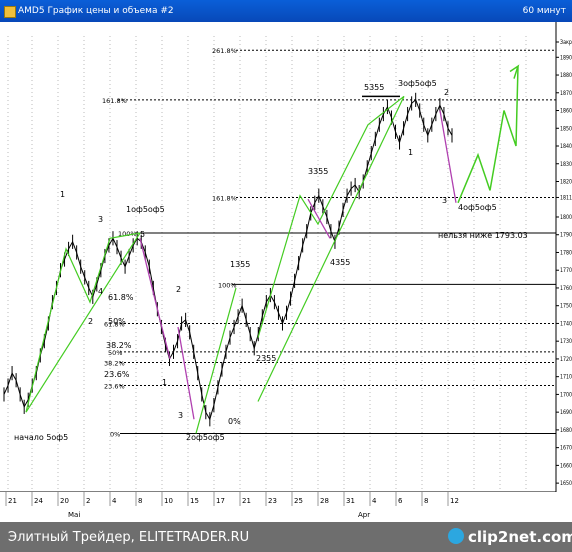 Image resolution: width=572 pixels, height=552 pixels. Describe the element at coordinates (350, 501) in the screenshot. I see `x-tick-label: 31` at that location.